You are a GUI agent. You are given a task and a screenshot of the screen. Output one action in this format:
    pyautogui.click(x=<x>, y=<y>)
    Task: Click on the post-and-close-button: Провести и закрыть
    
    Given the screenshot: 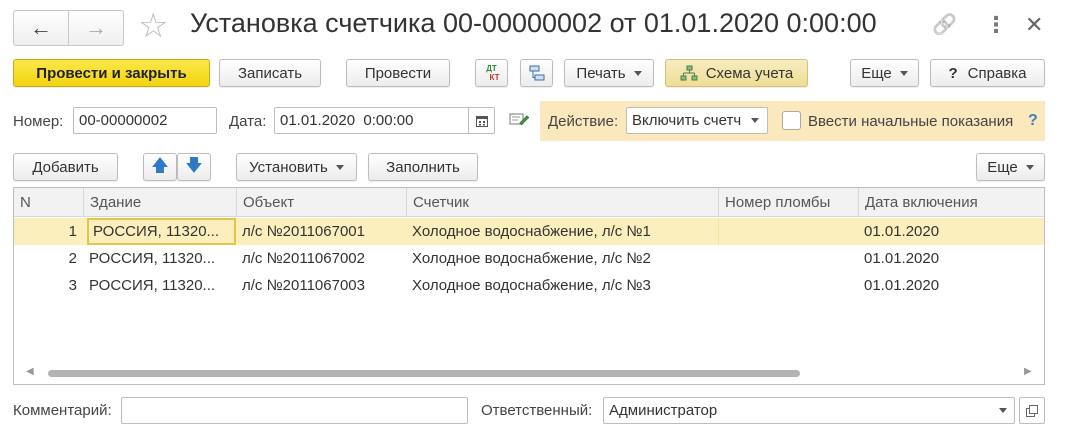 What is the action you would take?
    pyautogui.click(x=111, y=73)
    